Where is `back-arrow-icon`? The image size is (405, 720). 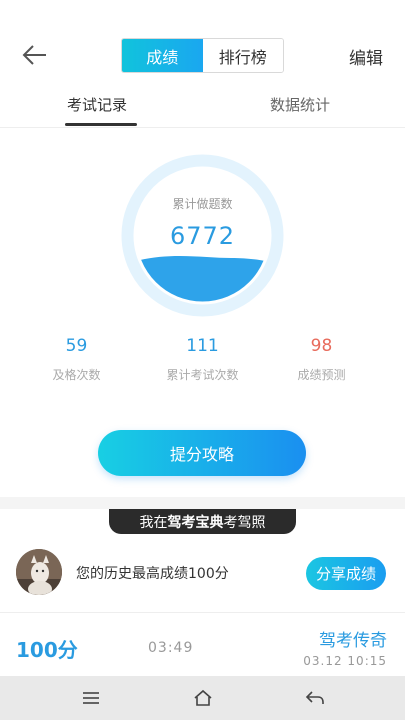 back-arrow-icon is located at coordinates (35, 55).